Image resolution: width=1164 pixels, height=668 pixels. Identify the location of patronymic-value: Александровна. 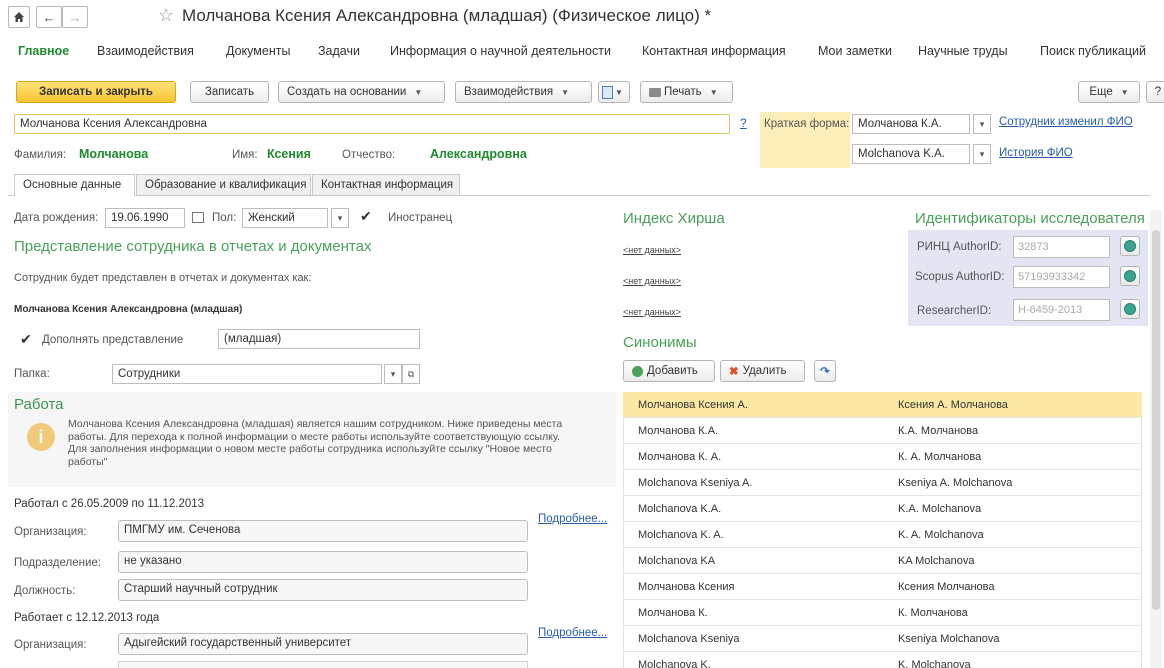
(478, 154).